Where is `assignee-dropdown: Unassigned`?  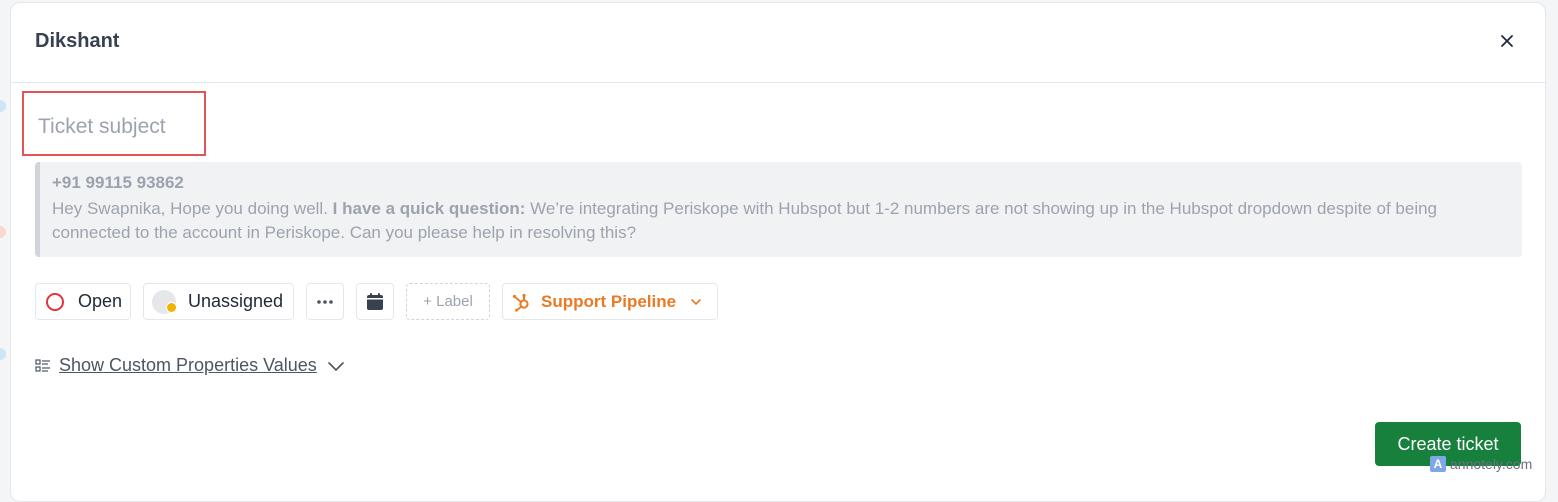 assignee-dropdown: Unassigned is located at coordinates (218, 301).